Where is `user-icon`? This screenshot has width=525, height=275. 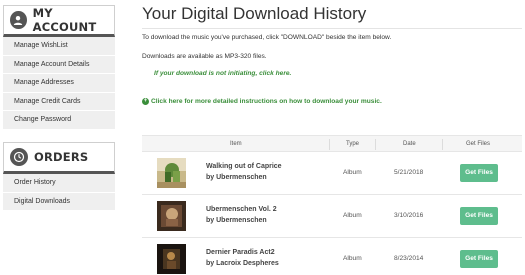 user-icon is located at coordinates (18, 20).